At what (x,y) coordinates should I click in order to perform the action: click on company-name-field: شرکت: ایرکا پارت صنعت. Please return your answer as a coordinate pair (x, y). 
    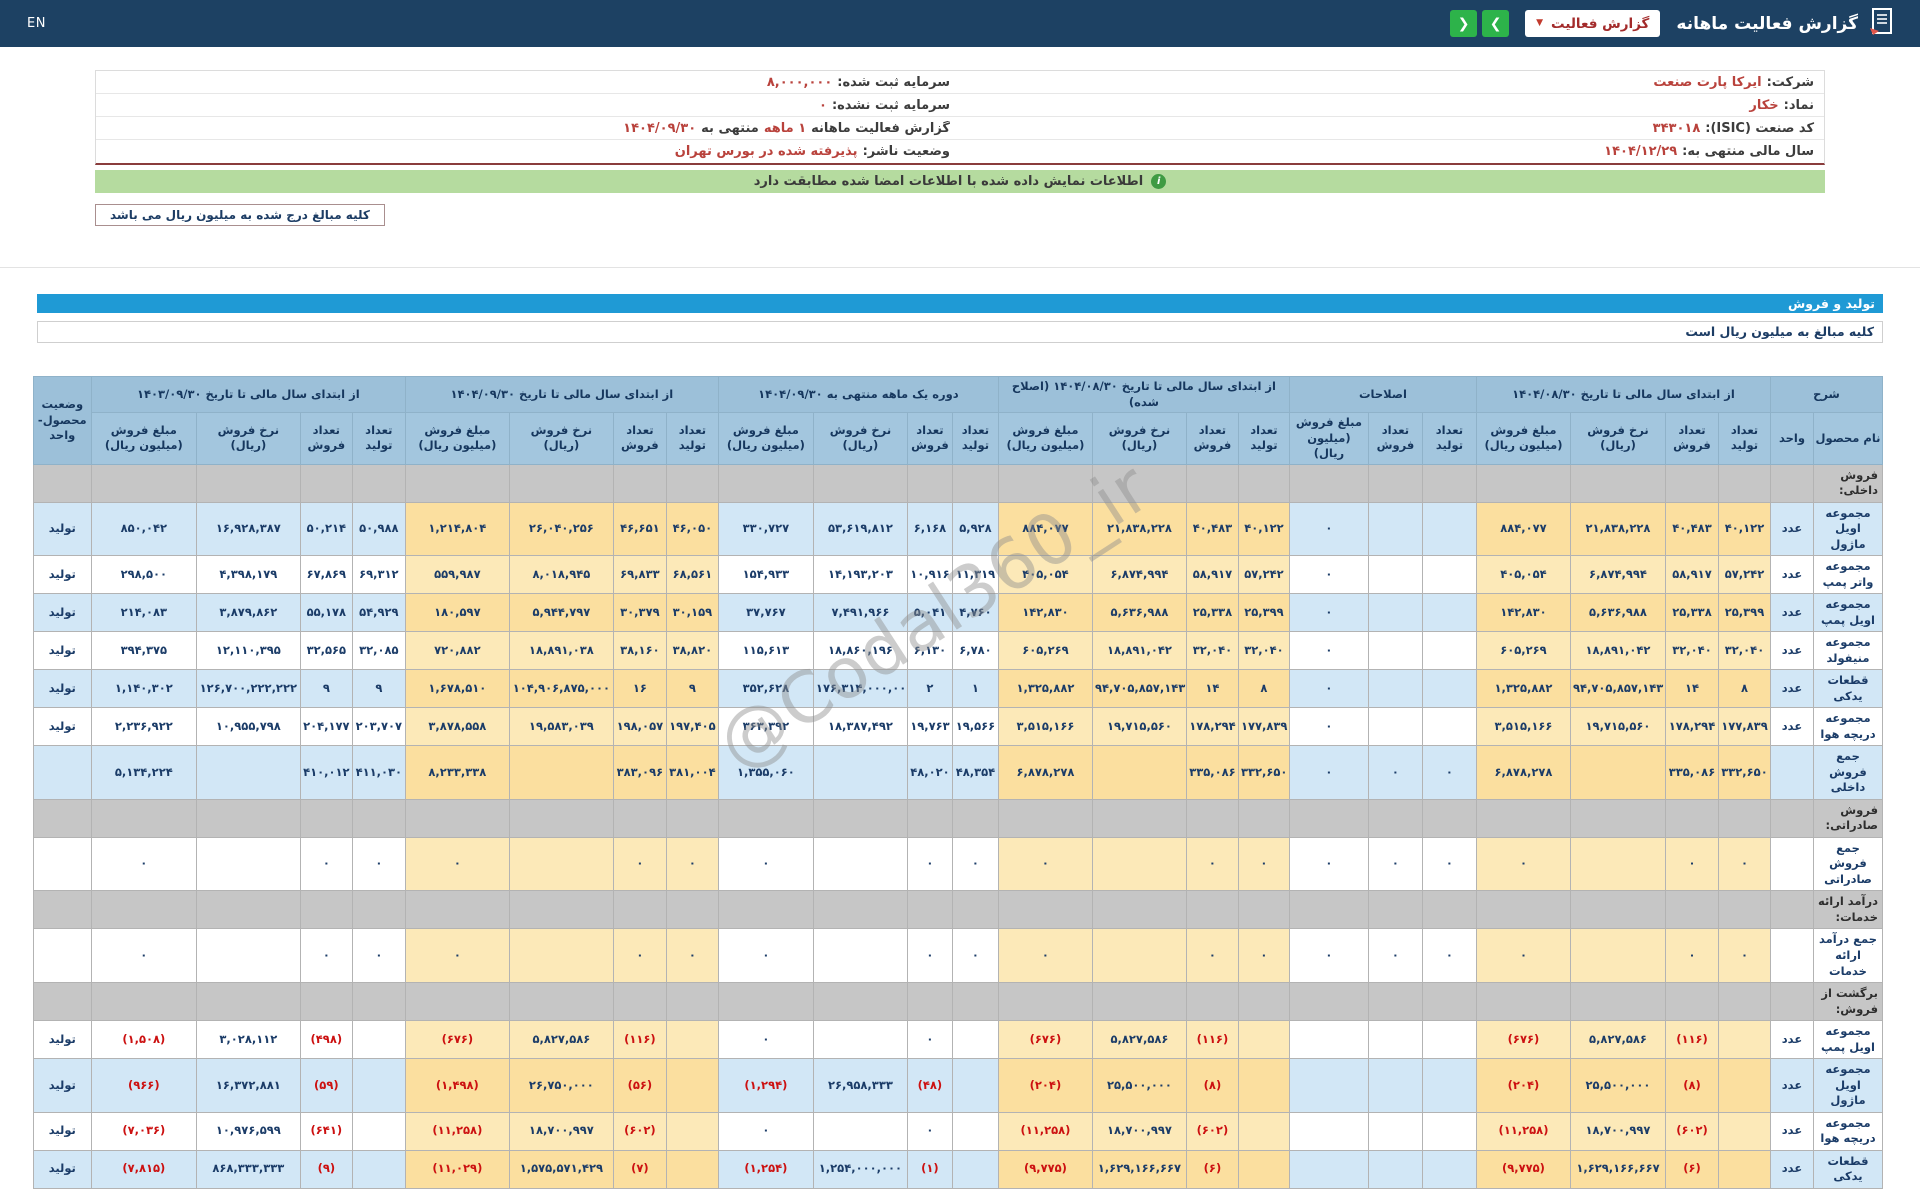
    Looking at the image, I should click on (1392, 82).